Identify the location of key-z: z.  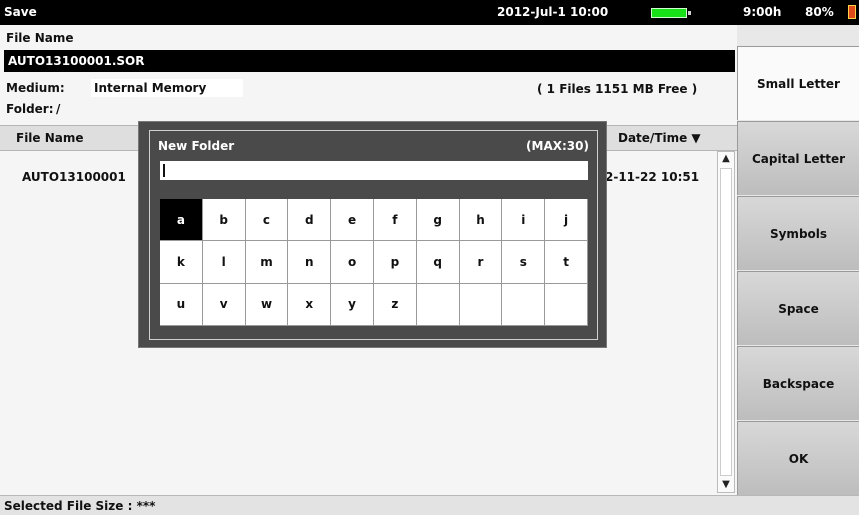
(395, 304).